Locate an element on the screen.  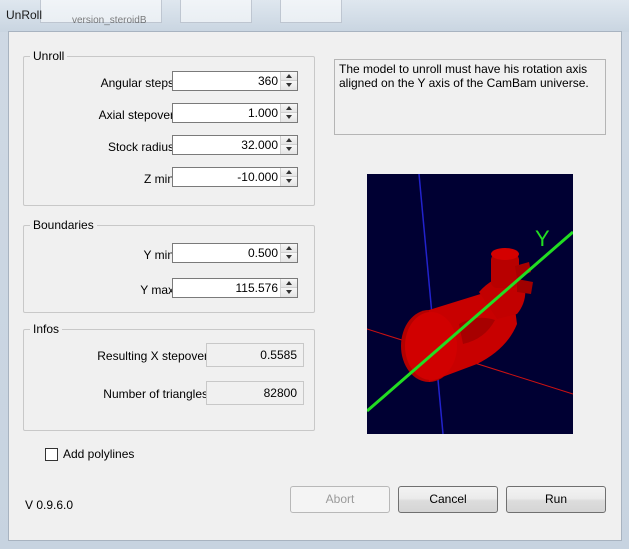
add-polylines-checkbox is located at coordinates (51, 454).